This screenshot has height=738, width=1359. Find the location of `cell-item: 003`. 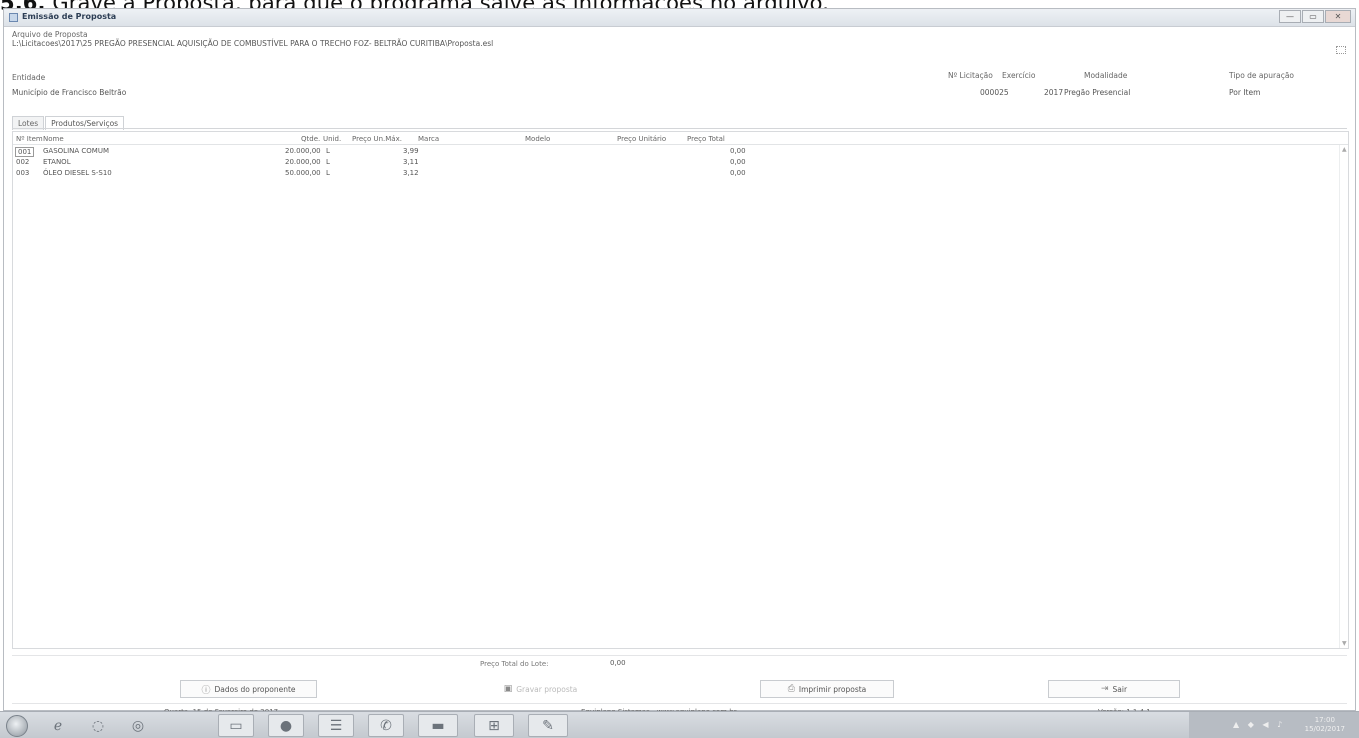

cell-item: 003 is located at coordinates (22, 173).